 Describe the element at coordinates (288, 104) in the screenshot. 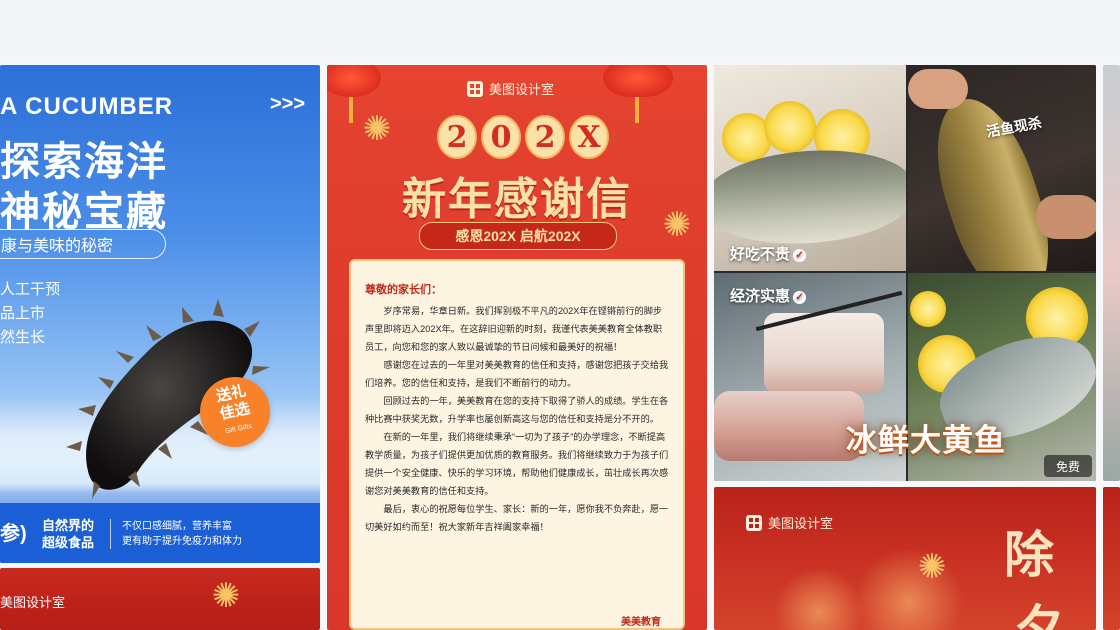

I see `arrows-icon: >>>` at that location.